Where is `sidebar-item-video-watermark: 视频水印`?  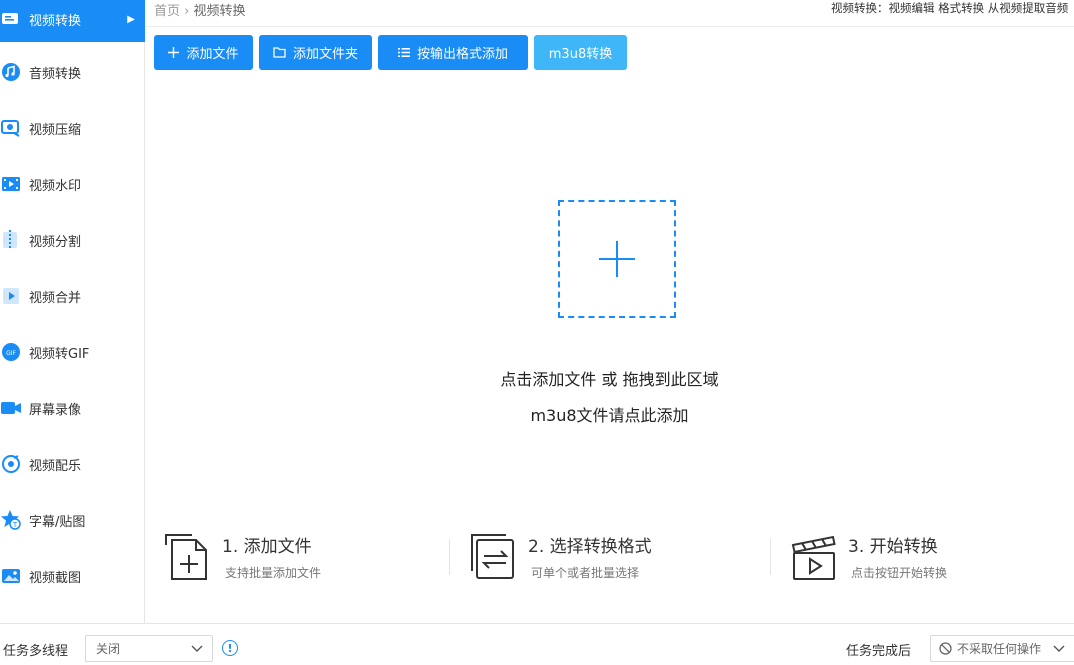 sidebar-item-video-watermark: 视频水印 is located at coordinates (72, 184).